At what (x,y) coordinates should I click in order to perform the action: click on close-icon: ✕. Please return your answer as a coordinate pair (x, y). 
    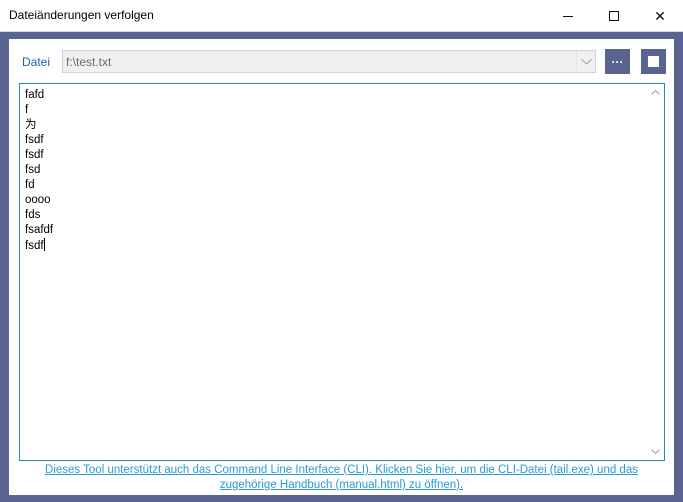
    Looking at the image, I should click on (660, 15).